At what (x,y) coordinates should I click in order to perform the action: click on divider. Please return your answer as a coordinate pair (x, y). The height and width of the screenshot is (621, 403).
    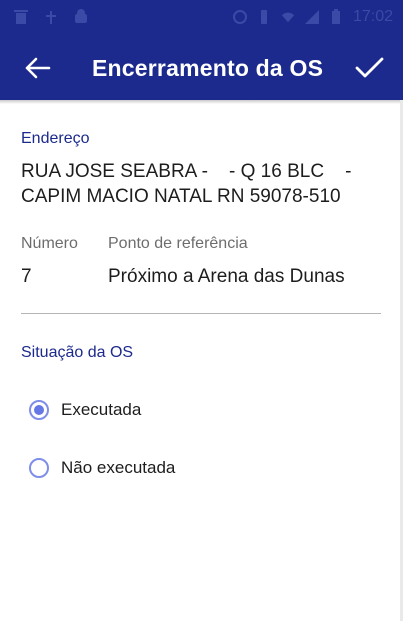
    Looking at the image, I should click on (201, 313).